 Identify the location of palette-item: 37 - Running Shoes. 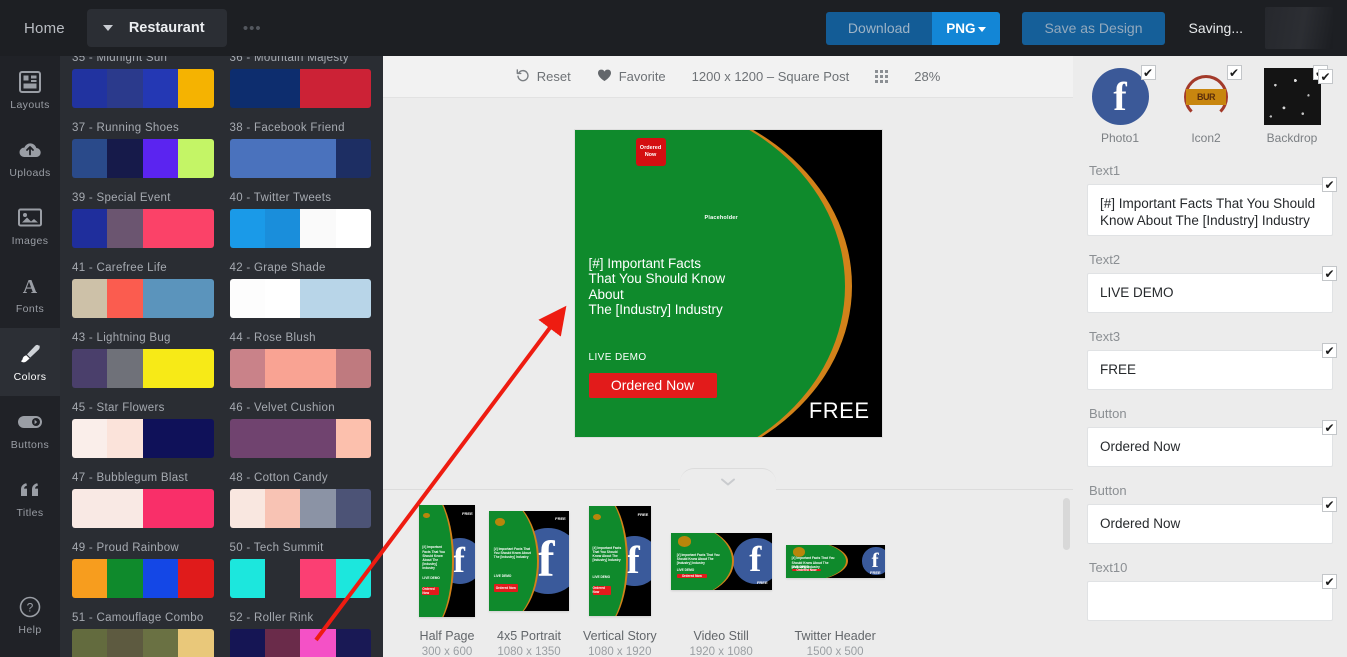
(143, 143).